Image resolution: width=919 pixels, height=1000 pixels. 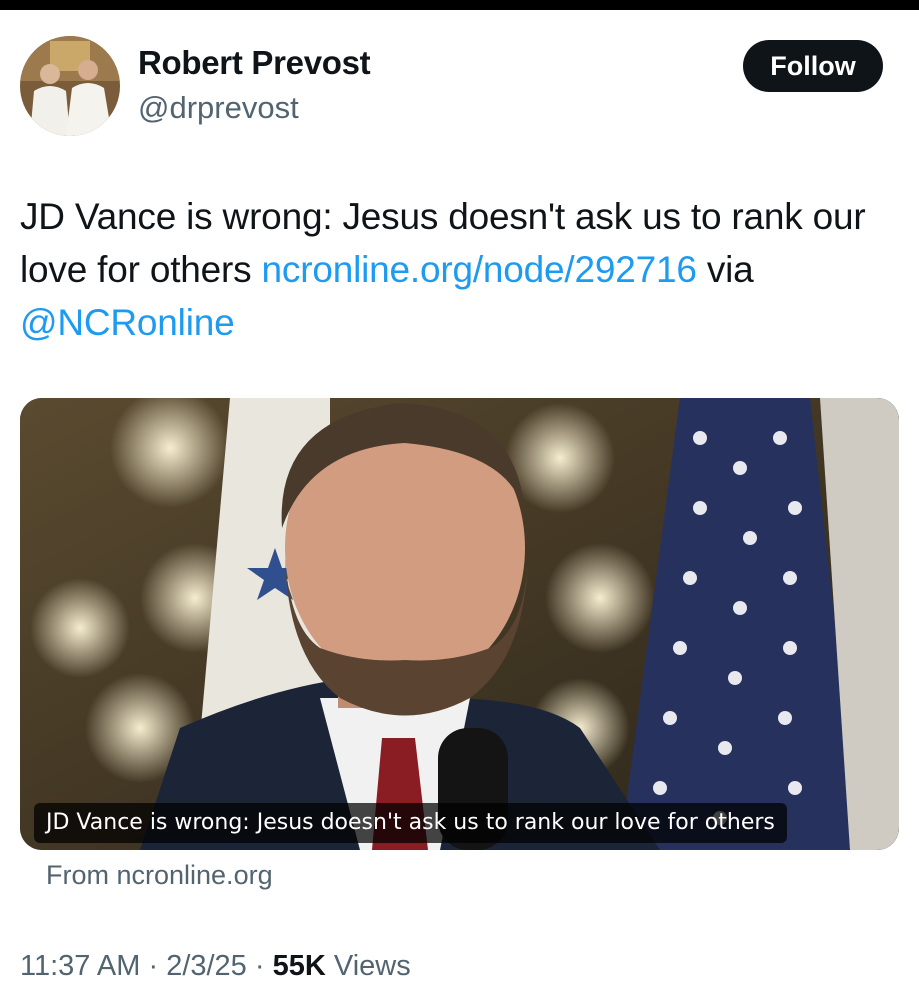 I want to click on tweet-meta: 11:37 AM · 2/3/25 · 55K Views, so click(x=215, y=966).